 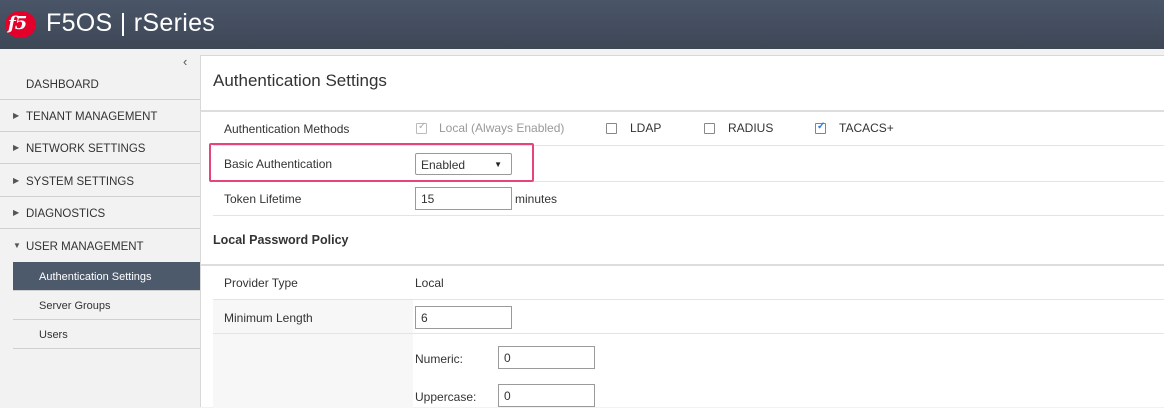 I want to click on provider-type-row: Provider Type Local, so click(x=688, y=283).